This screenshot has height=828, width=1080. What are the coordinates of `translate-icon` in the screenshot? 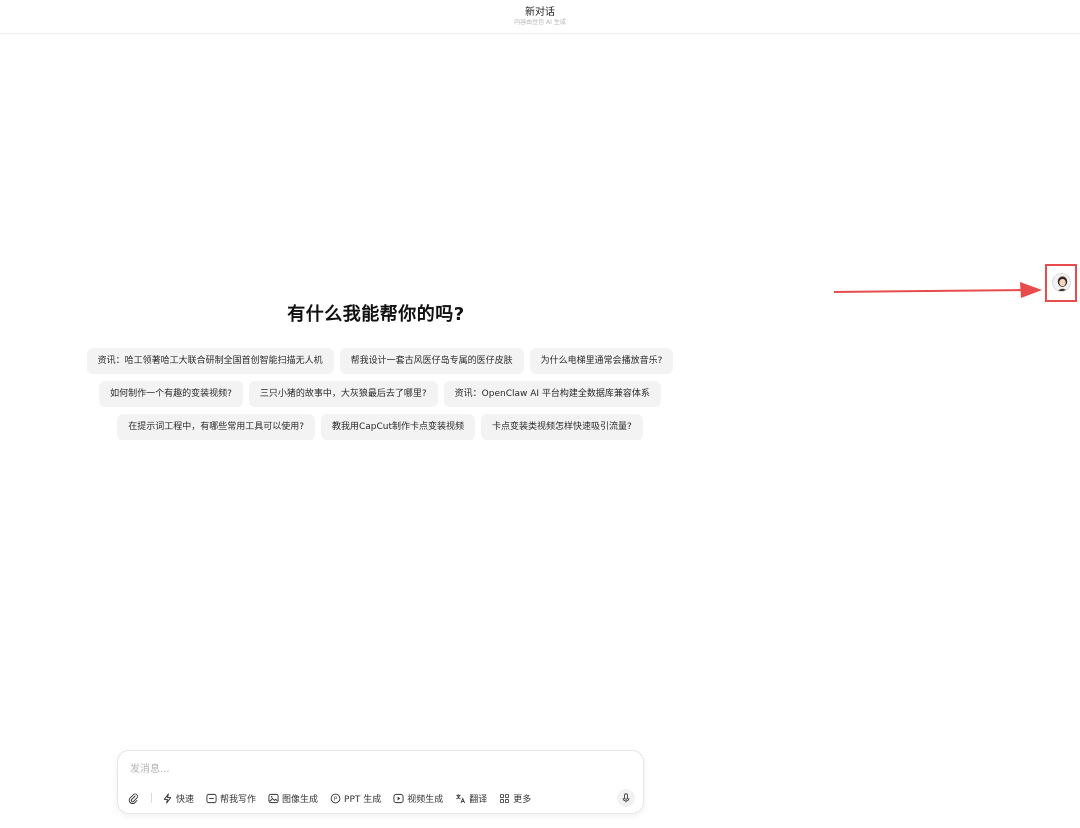 It's located at (461, 798).